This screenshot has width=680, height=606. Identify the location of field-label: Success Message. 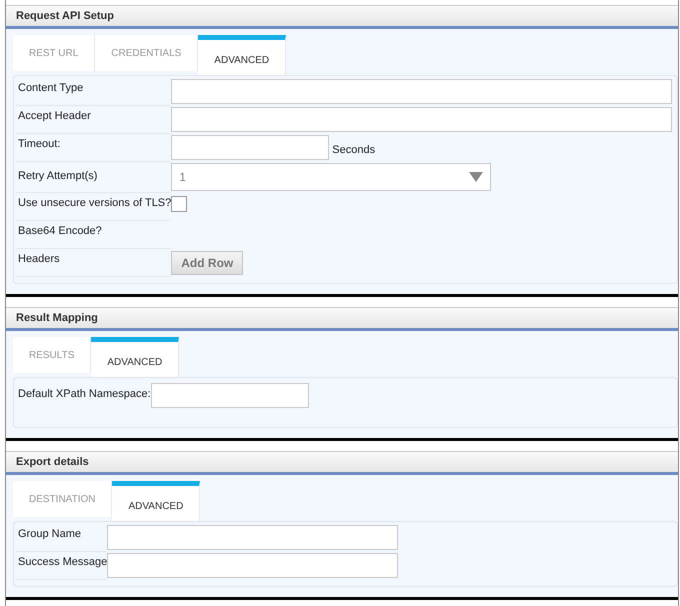
(63, 562).